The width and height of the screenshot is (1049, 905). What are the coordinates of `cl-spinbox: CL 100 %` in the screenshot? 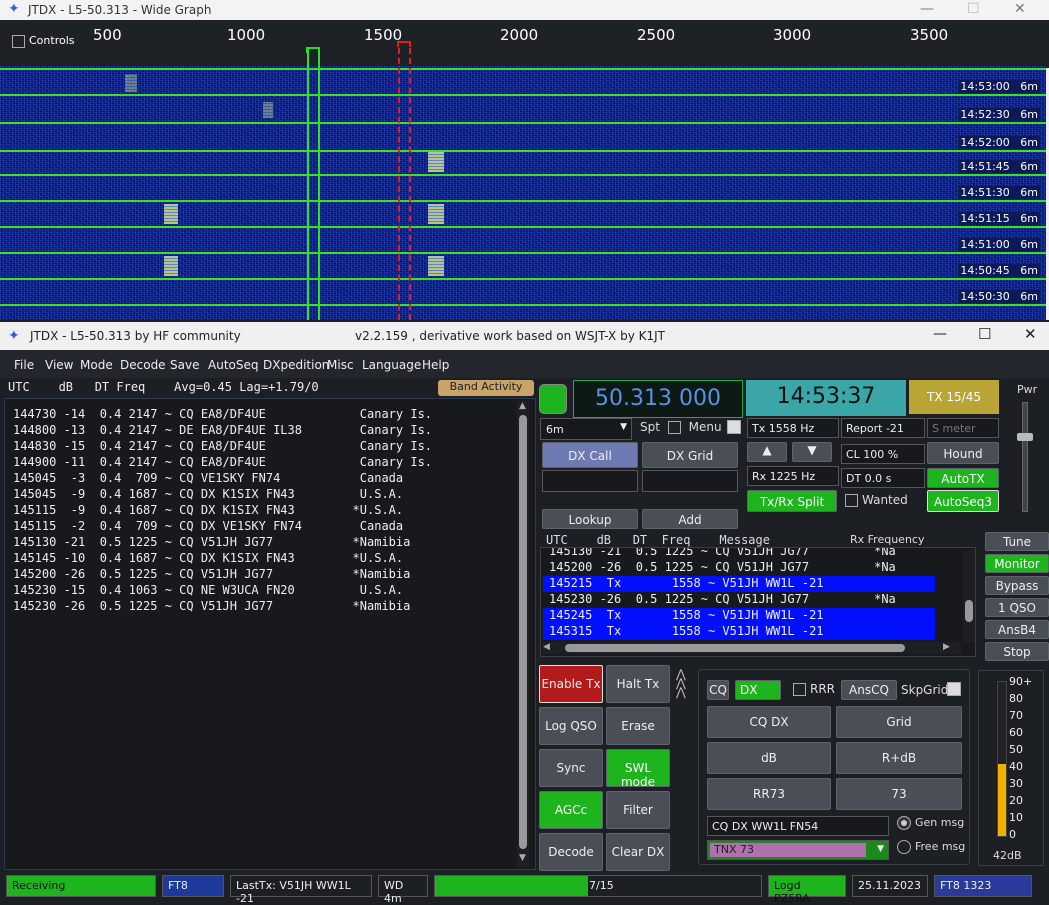 It's located at (883, 454).